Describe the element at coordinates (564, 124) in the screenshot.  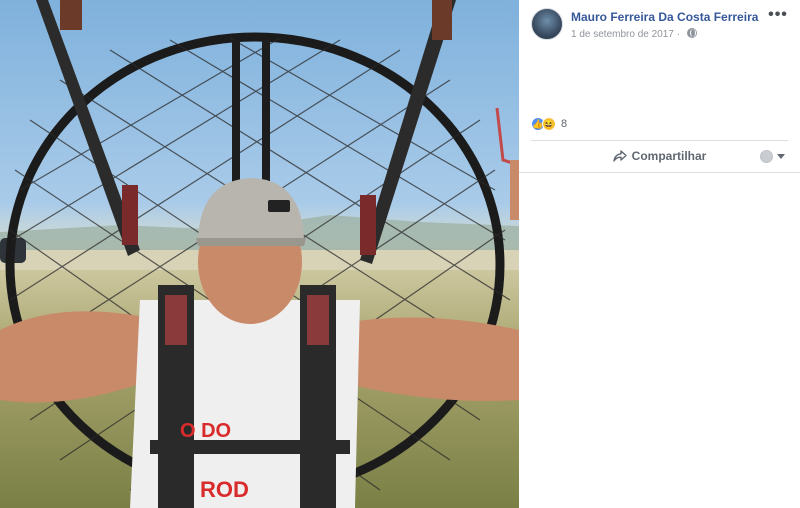
I see `reaction-count: 8` at that location.